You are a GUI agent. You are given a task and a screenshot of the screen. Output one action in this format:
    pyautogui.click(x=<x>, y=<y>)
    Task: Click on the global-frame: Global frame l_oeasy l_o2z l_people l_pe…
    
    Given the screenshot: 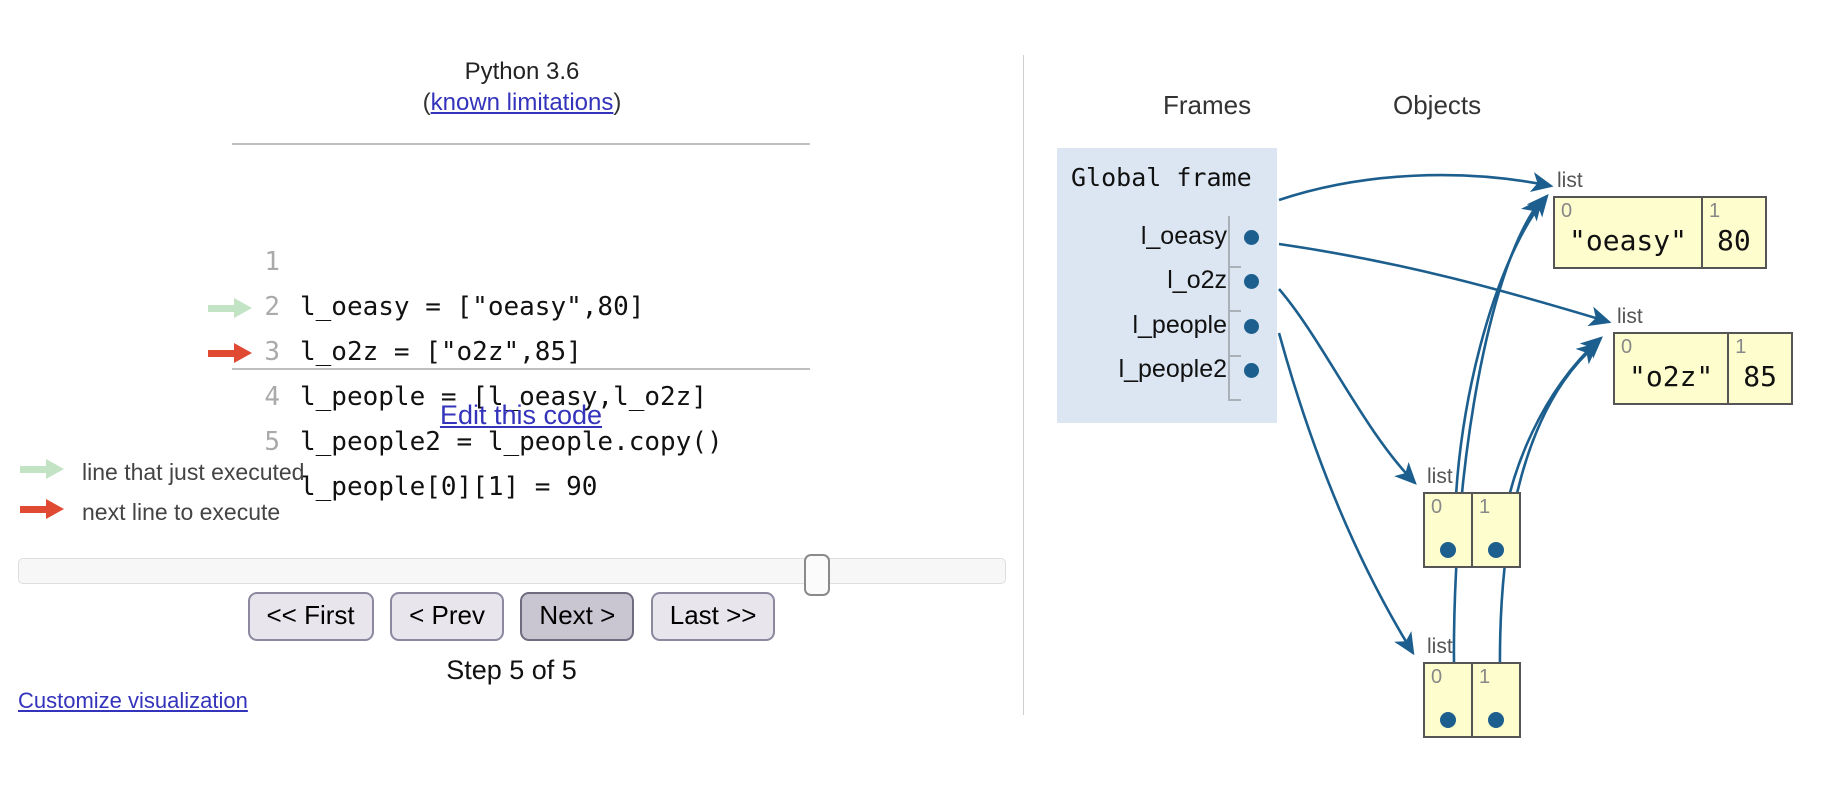 What is the action you would take?
    pyautogui.click(x=1167, y=285)
    